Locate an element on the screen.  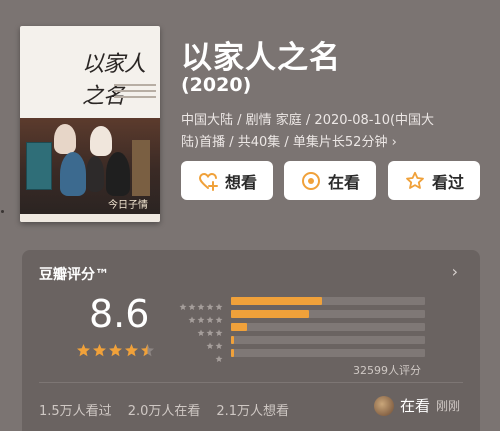
bullet-dot is located at coordinates (2, 211).